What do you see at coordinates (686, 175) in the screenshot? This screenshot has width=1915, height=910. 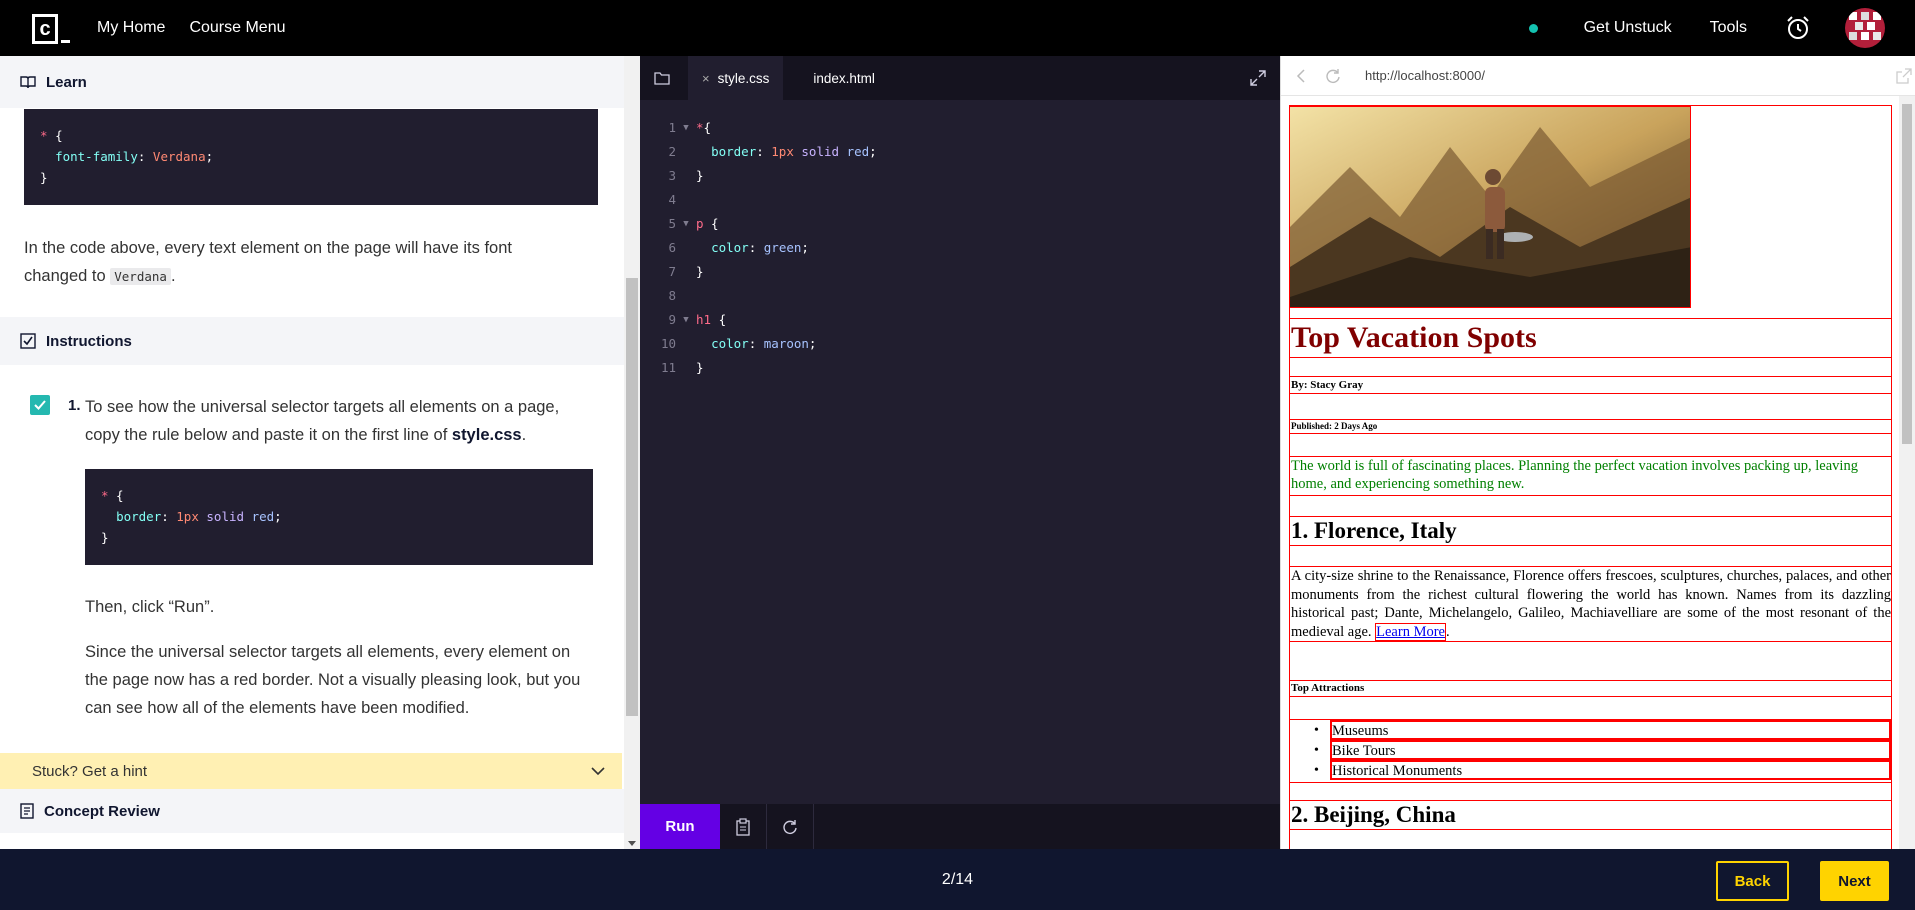 I see `code-line: 3}` at bounding box center [686, 175].